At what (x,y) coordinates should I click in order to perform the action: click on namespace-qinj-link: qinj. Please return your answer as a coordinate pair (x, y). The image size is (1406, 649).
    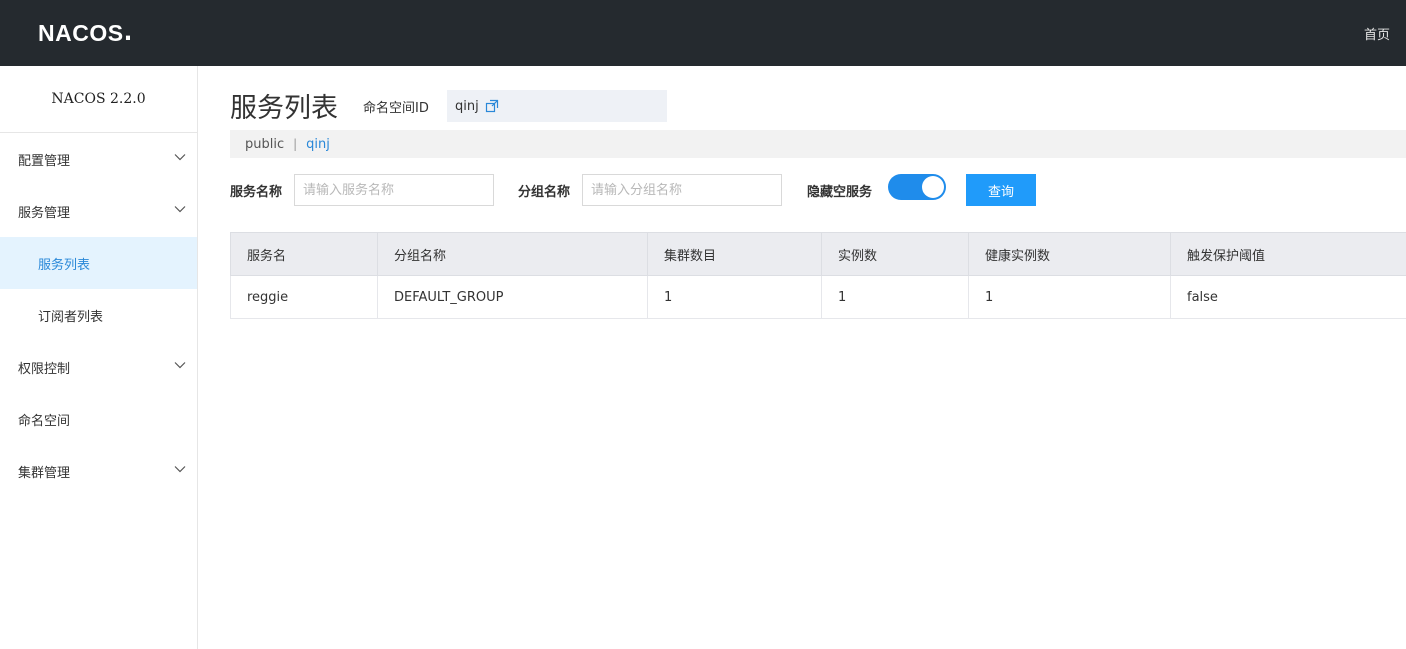
    Looking at the image, I should click on (318, 144).